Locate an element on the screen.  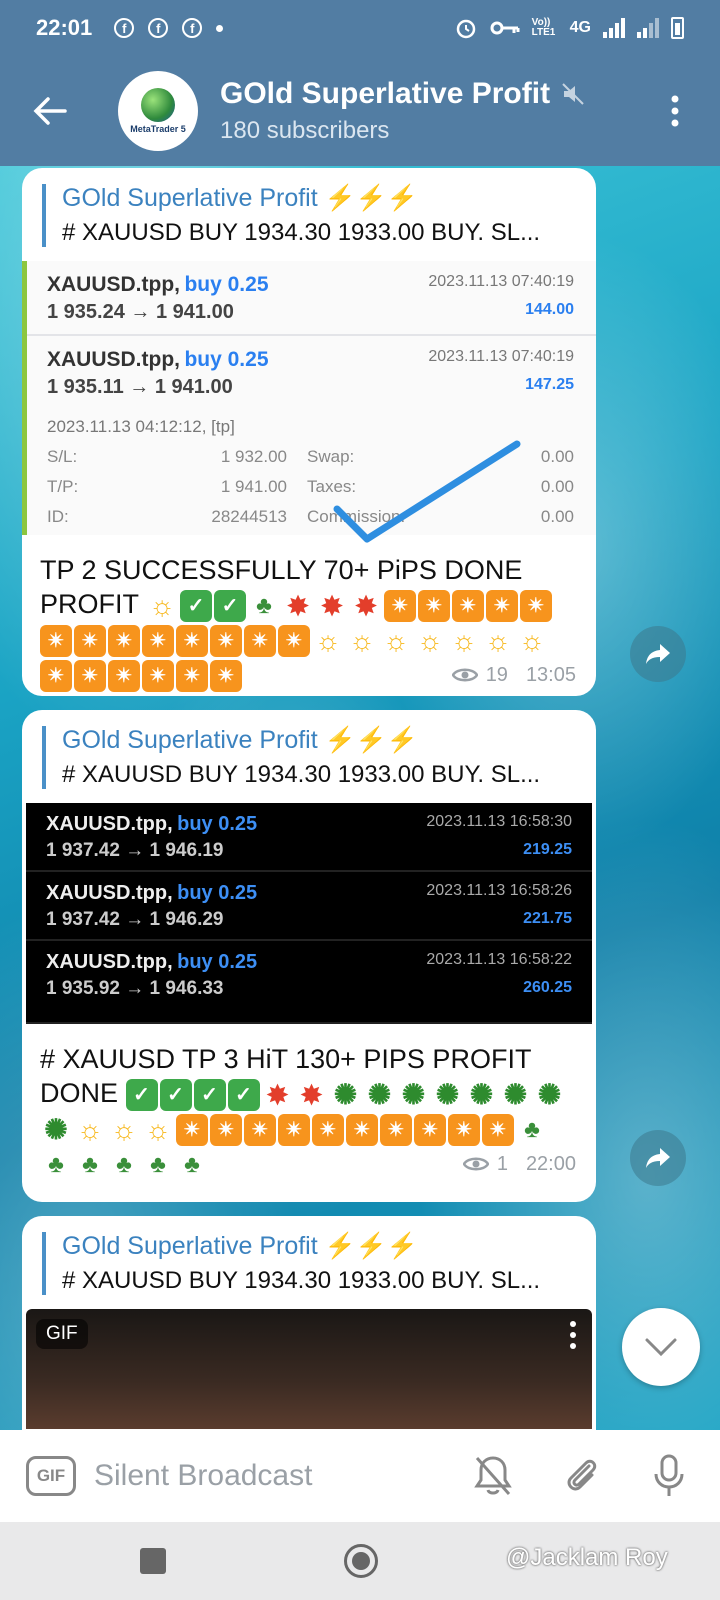
trade-profit: 147.25 is located at coordinates (549, 384).